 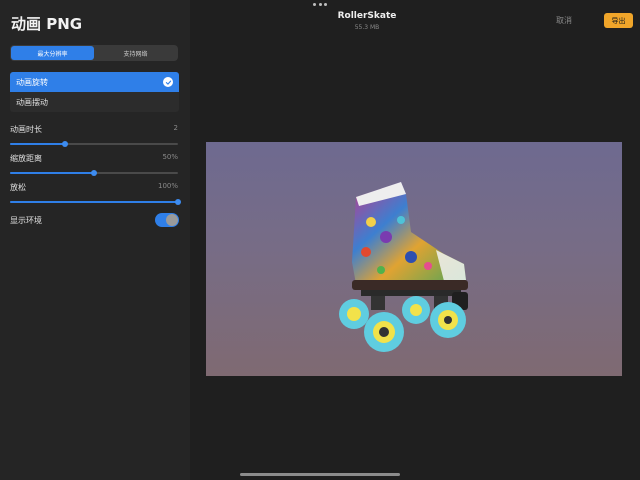 I want to click on slider-value: 50%, so click(x=170, y=157).